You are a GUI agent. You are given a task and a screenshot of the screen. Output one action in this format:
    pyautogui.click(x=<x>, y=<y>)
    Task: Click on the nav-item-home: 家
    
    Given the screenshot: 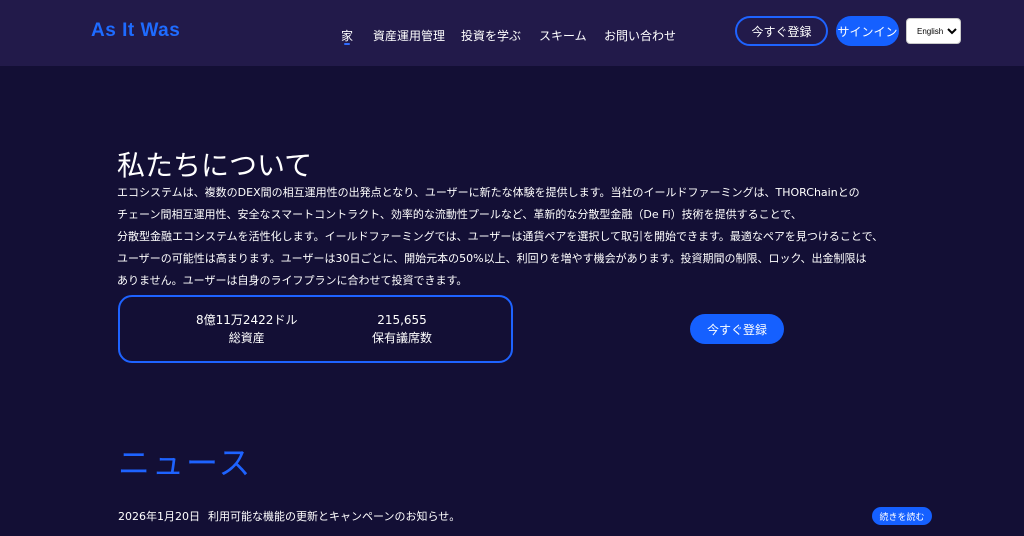 What is the action you would take?
    pyautogui.click(x=347, y=36)
    